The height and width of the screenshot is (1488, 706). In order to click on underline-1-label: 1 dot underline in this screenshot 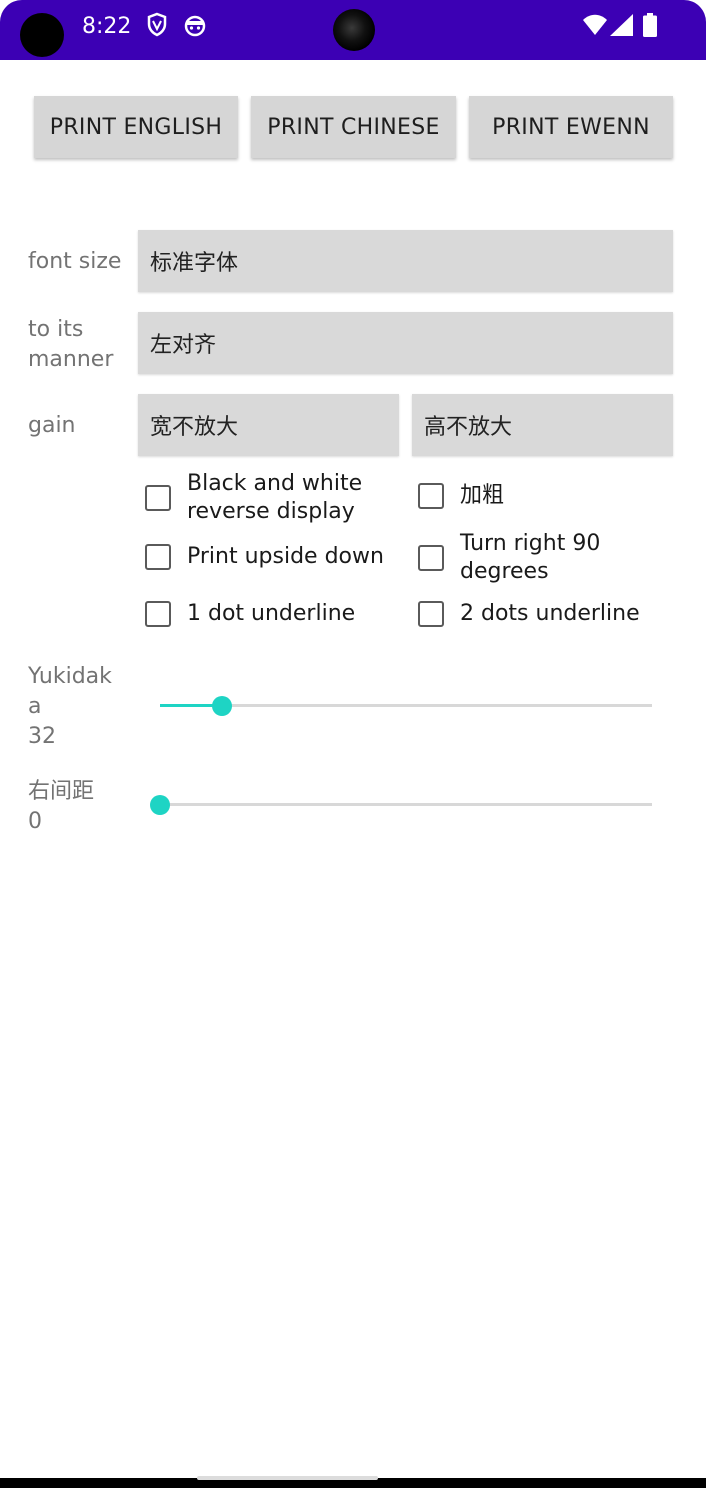, I will do `click(271, 613)`.